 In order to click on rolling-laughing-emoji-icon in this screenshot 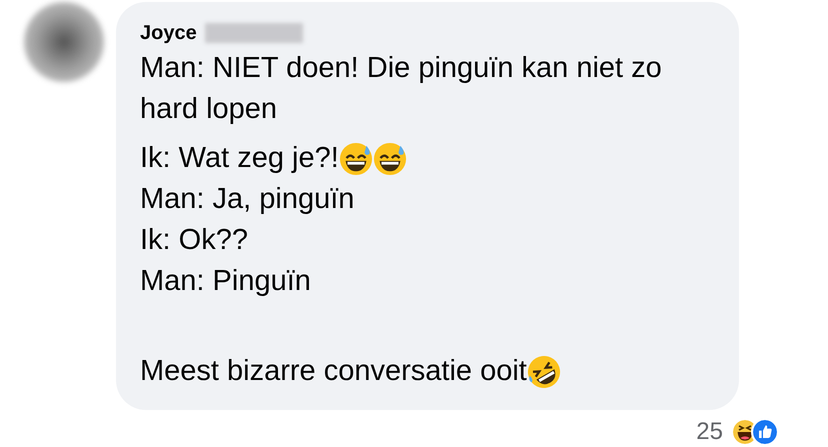, I will do `click(543, 371)`.